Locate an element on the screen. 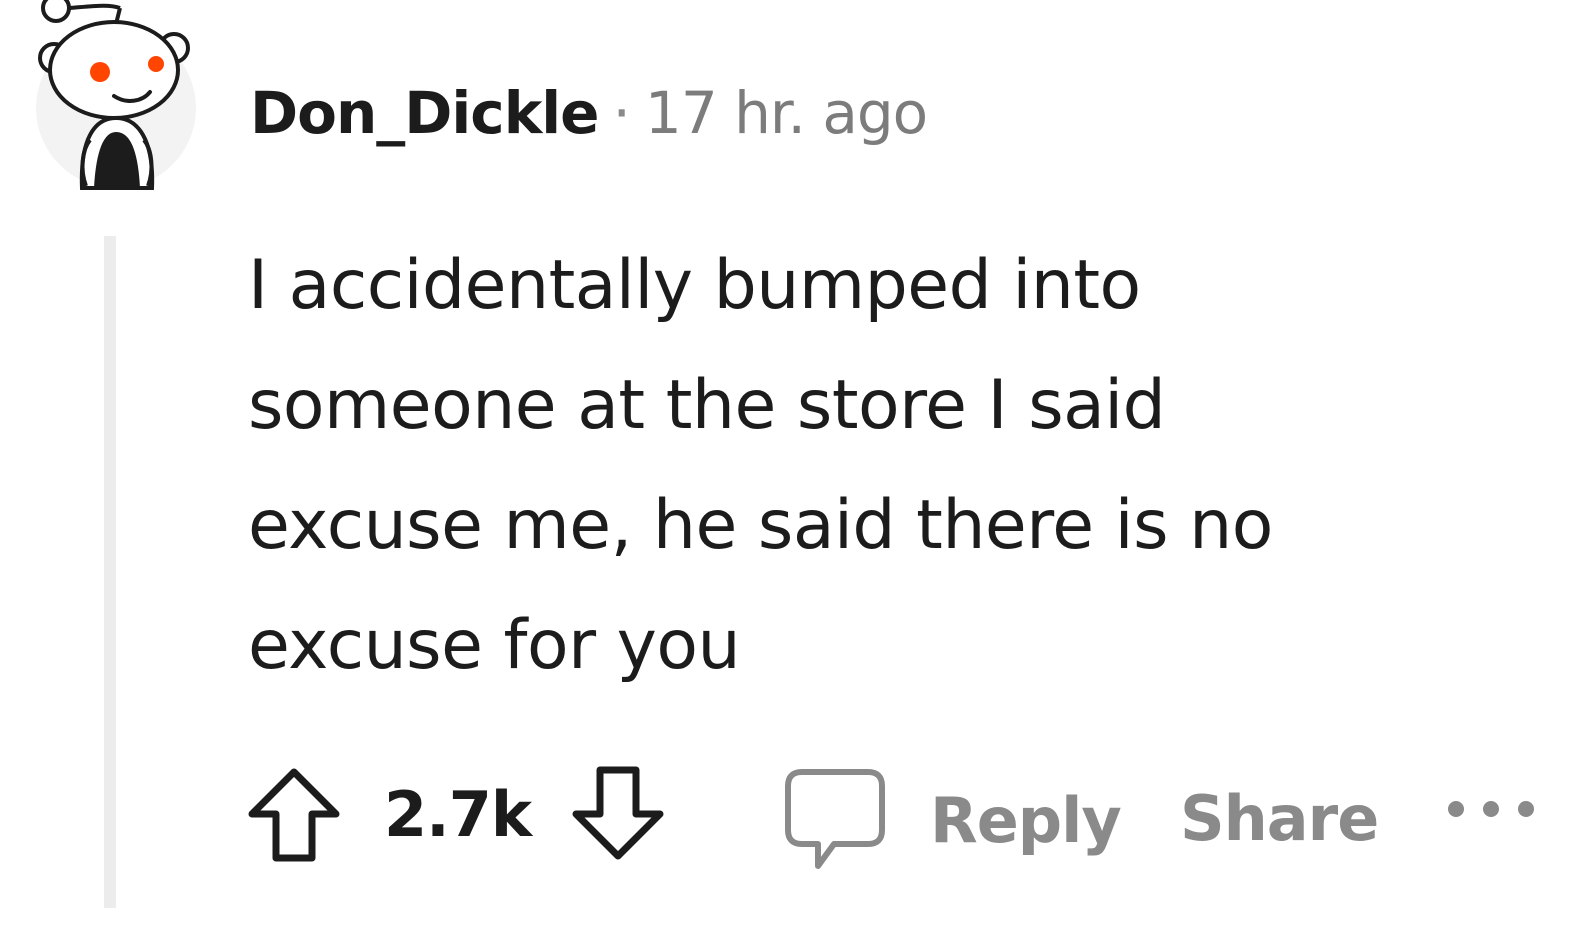 The width and height of the screenshot is (1592, 930). reply-button: Reply is located at coordinates (951, 820).